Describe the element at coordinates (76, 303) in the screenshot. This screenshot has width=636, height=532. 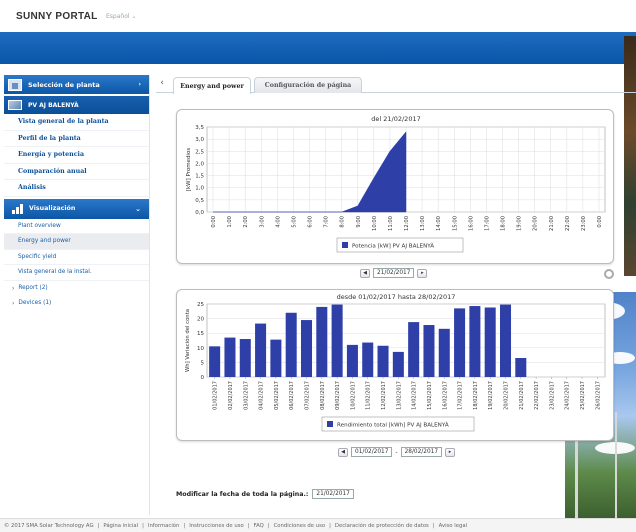
I see `tree-item-devices: › Devices (1)` at that location.